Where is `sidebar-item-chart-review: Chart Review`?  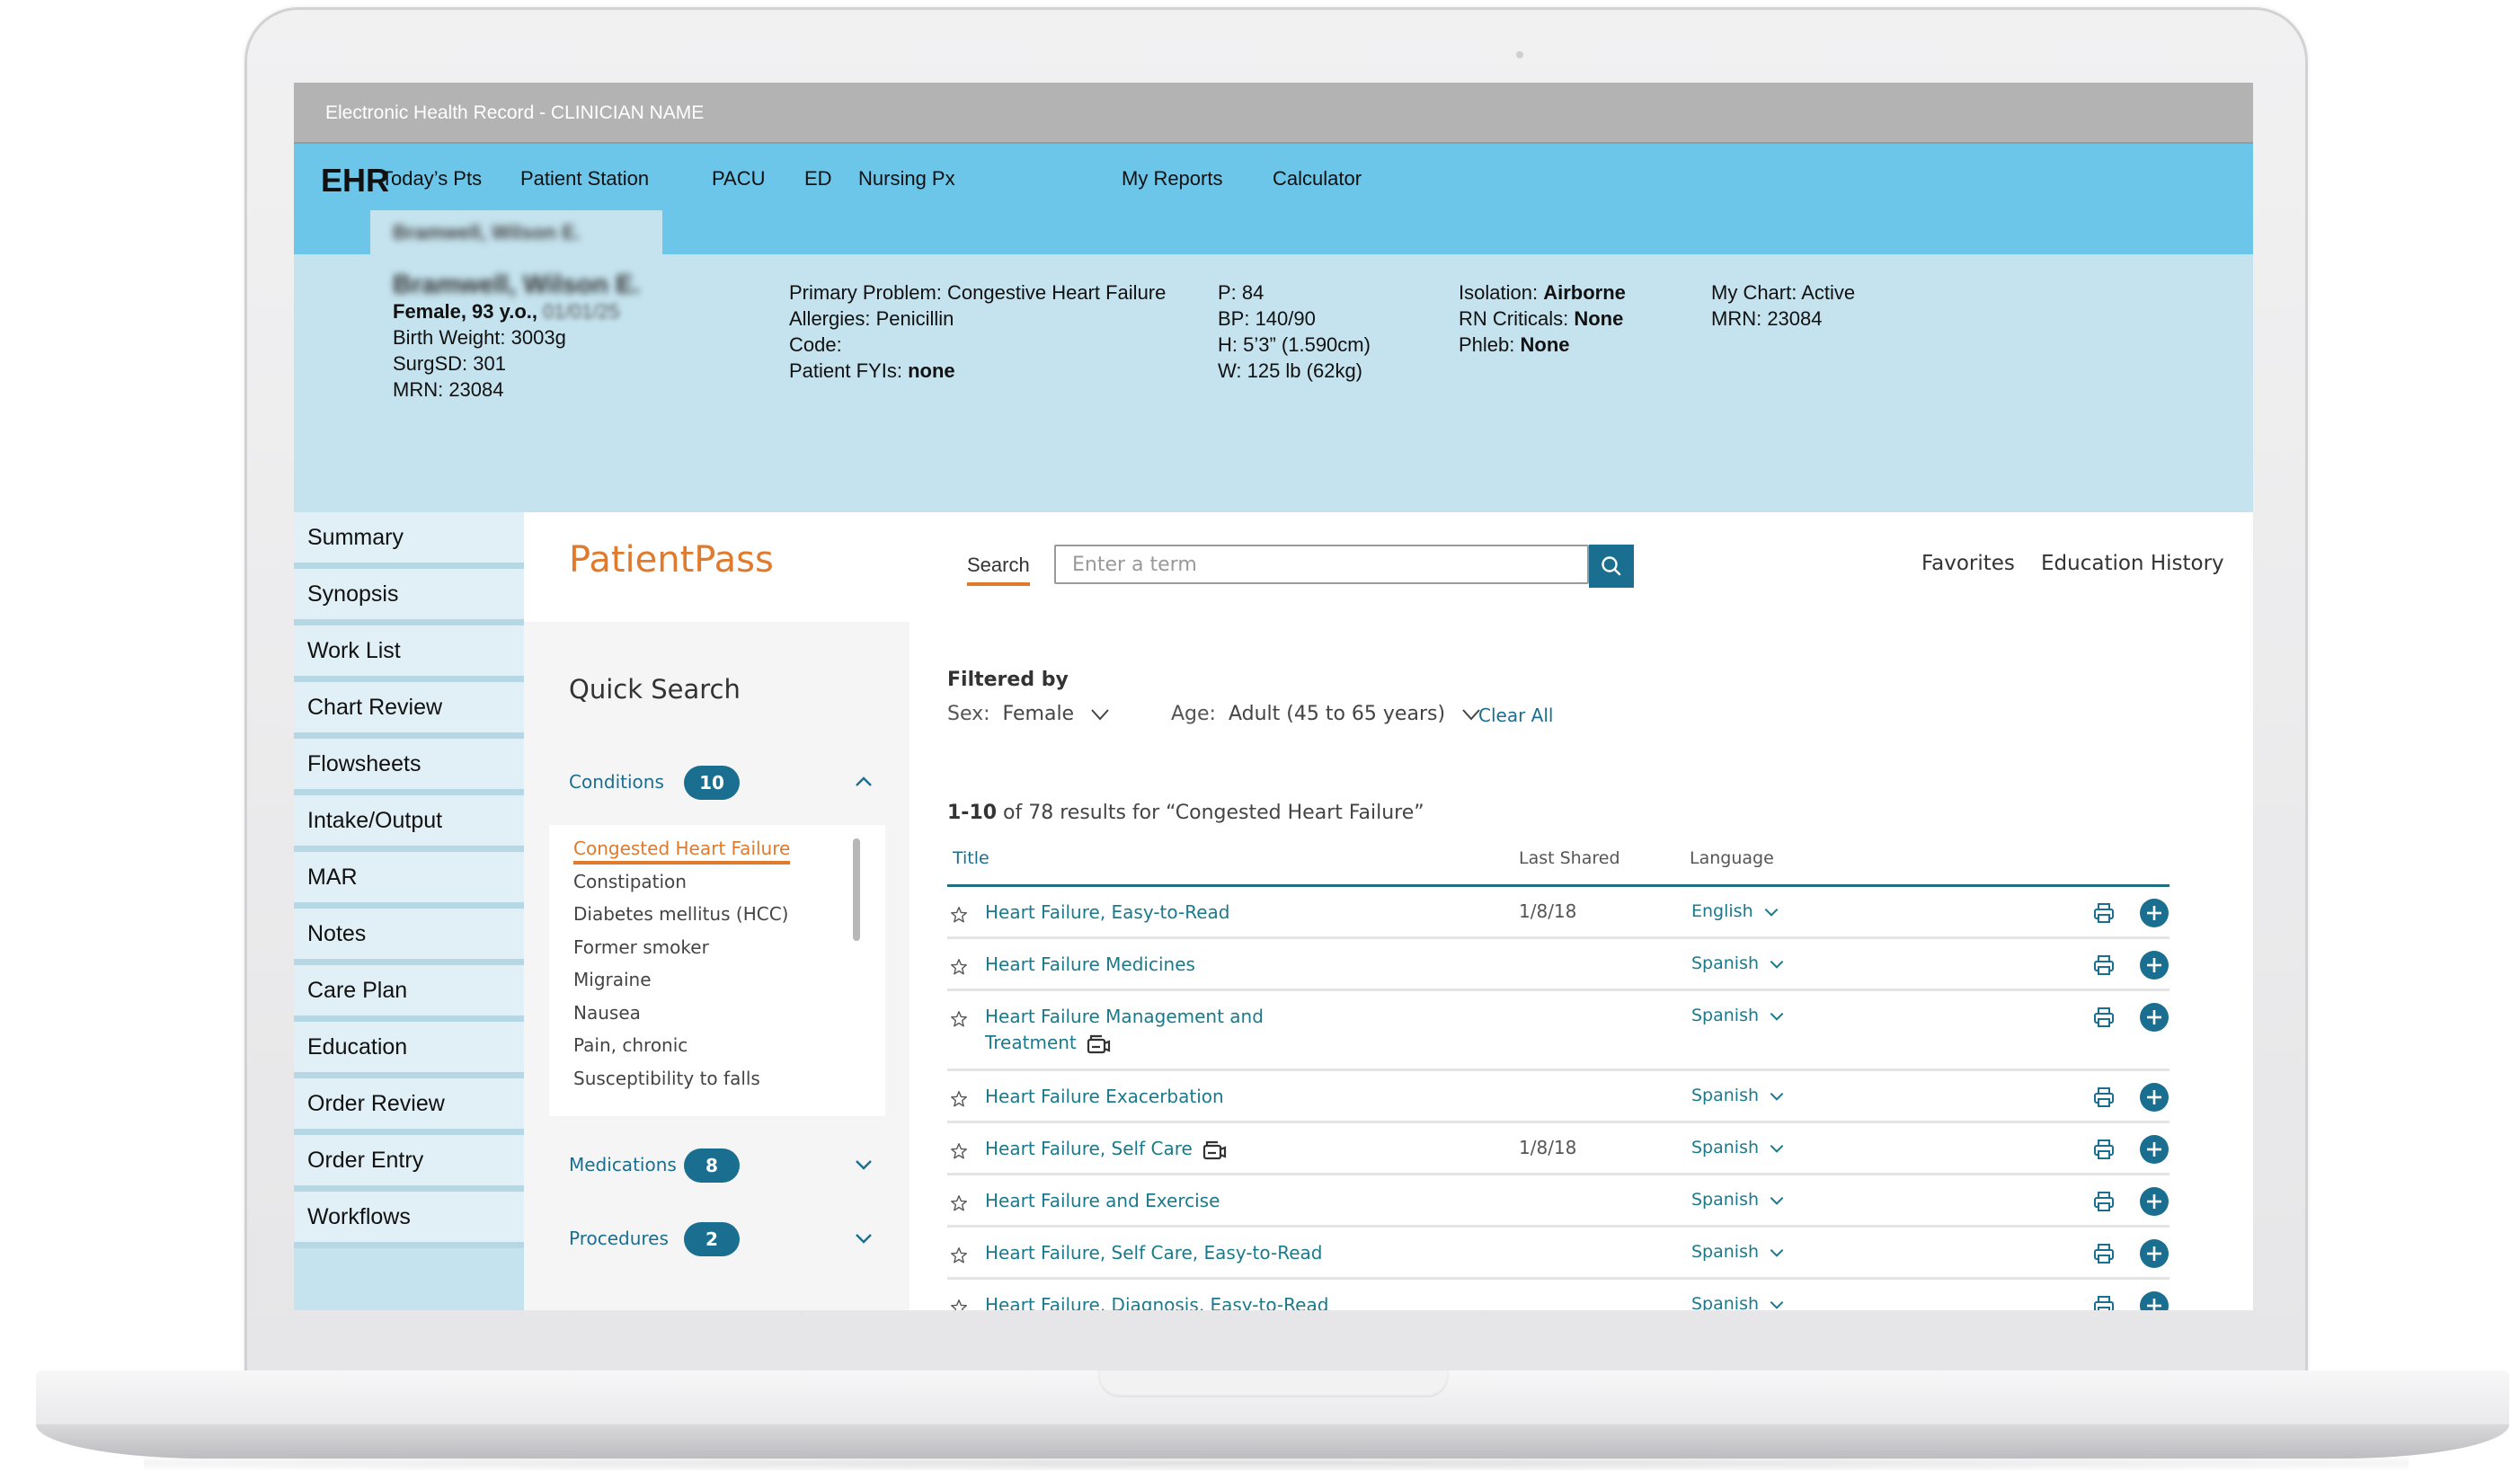 sidebar-item-chart-review: Chart Review is located at coordinates (409, 710).